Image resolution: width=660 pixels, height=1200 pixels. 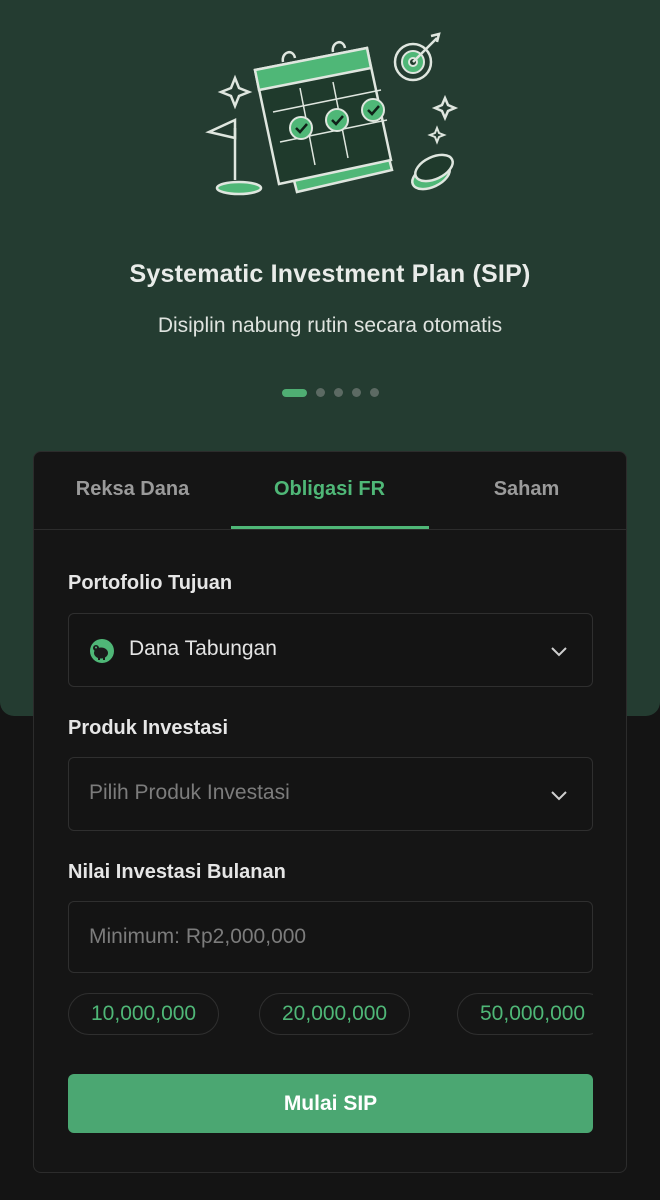 I want to click on active-tab-indicator, so click(x=330, y=527).